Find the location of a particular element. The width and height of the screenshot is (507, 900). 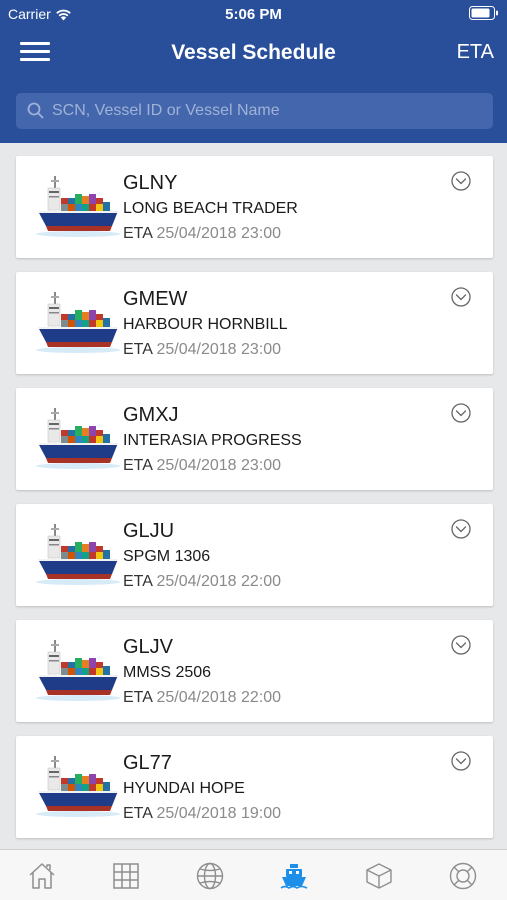

vessel-name: LONG BEACH TRADER is located at coordinates (210, 208).